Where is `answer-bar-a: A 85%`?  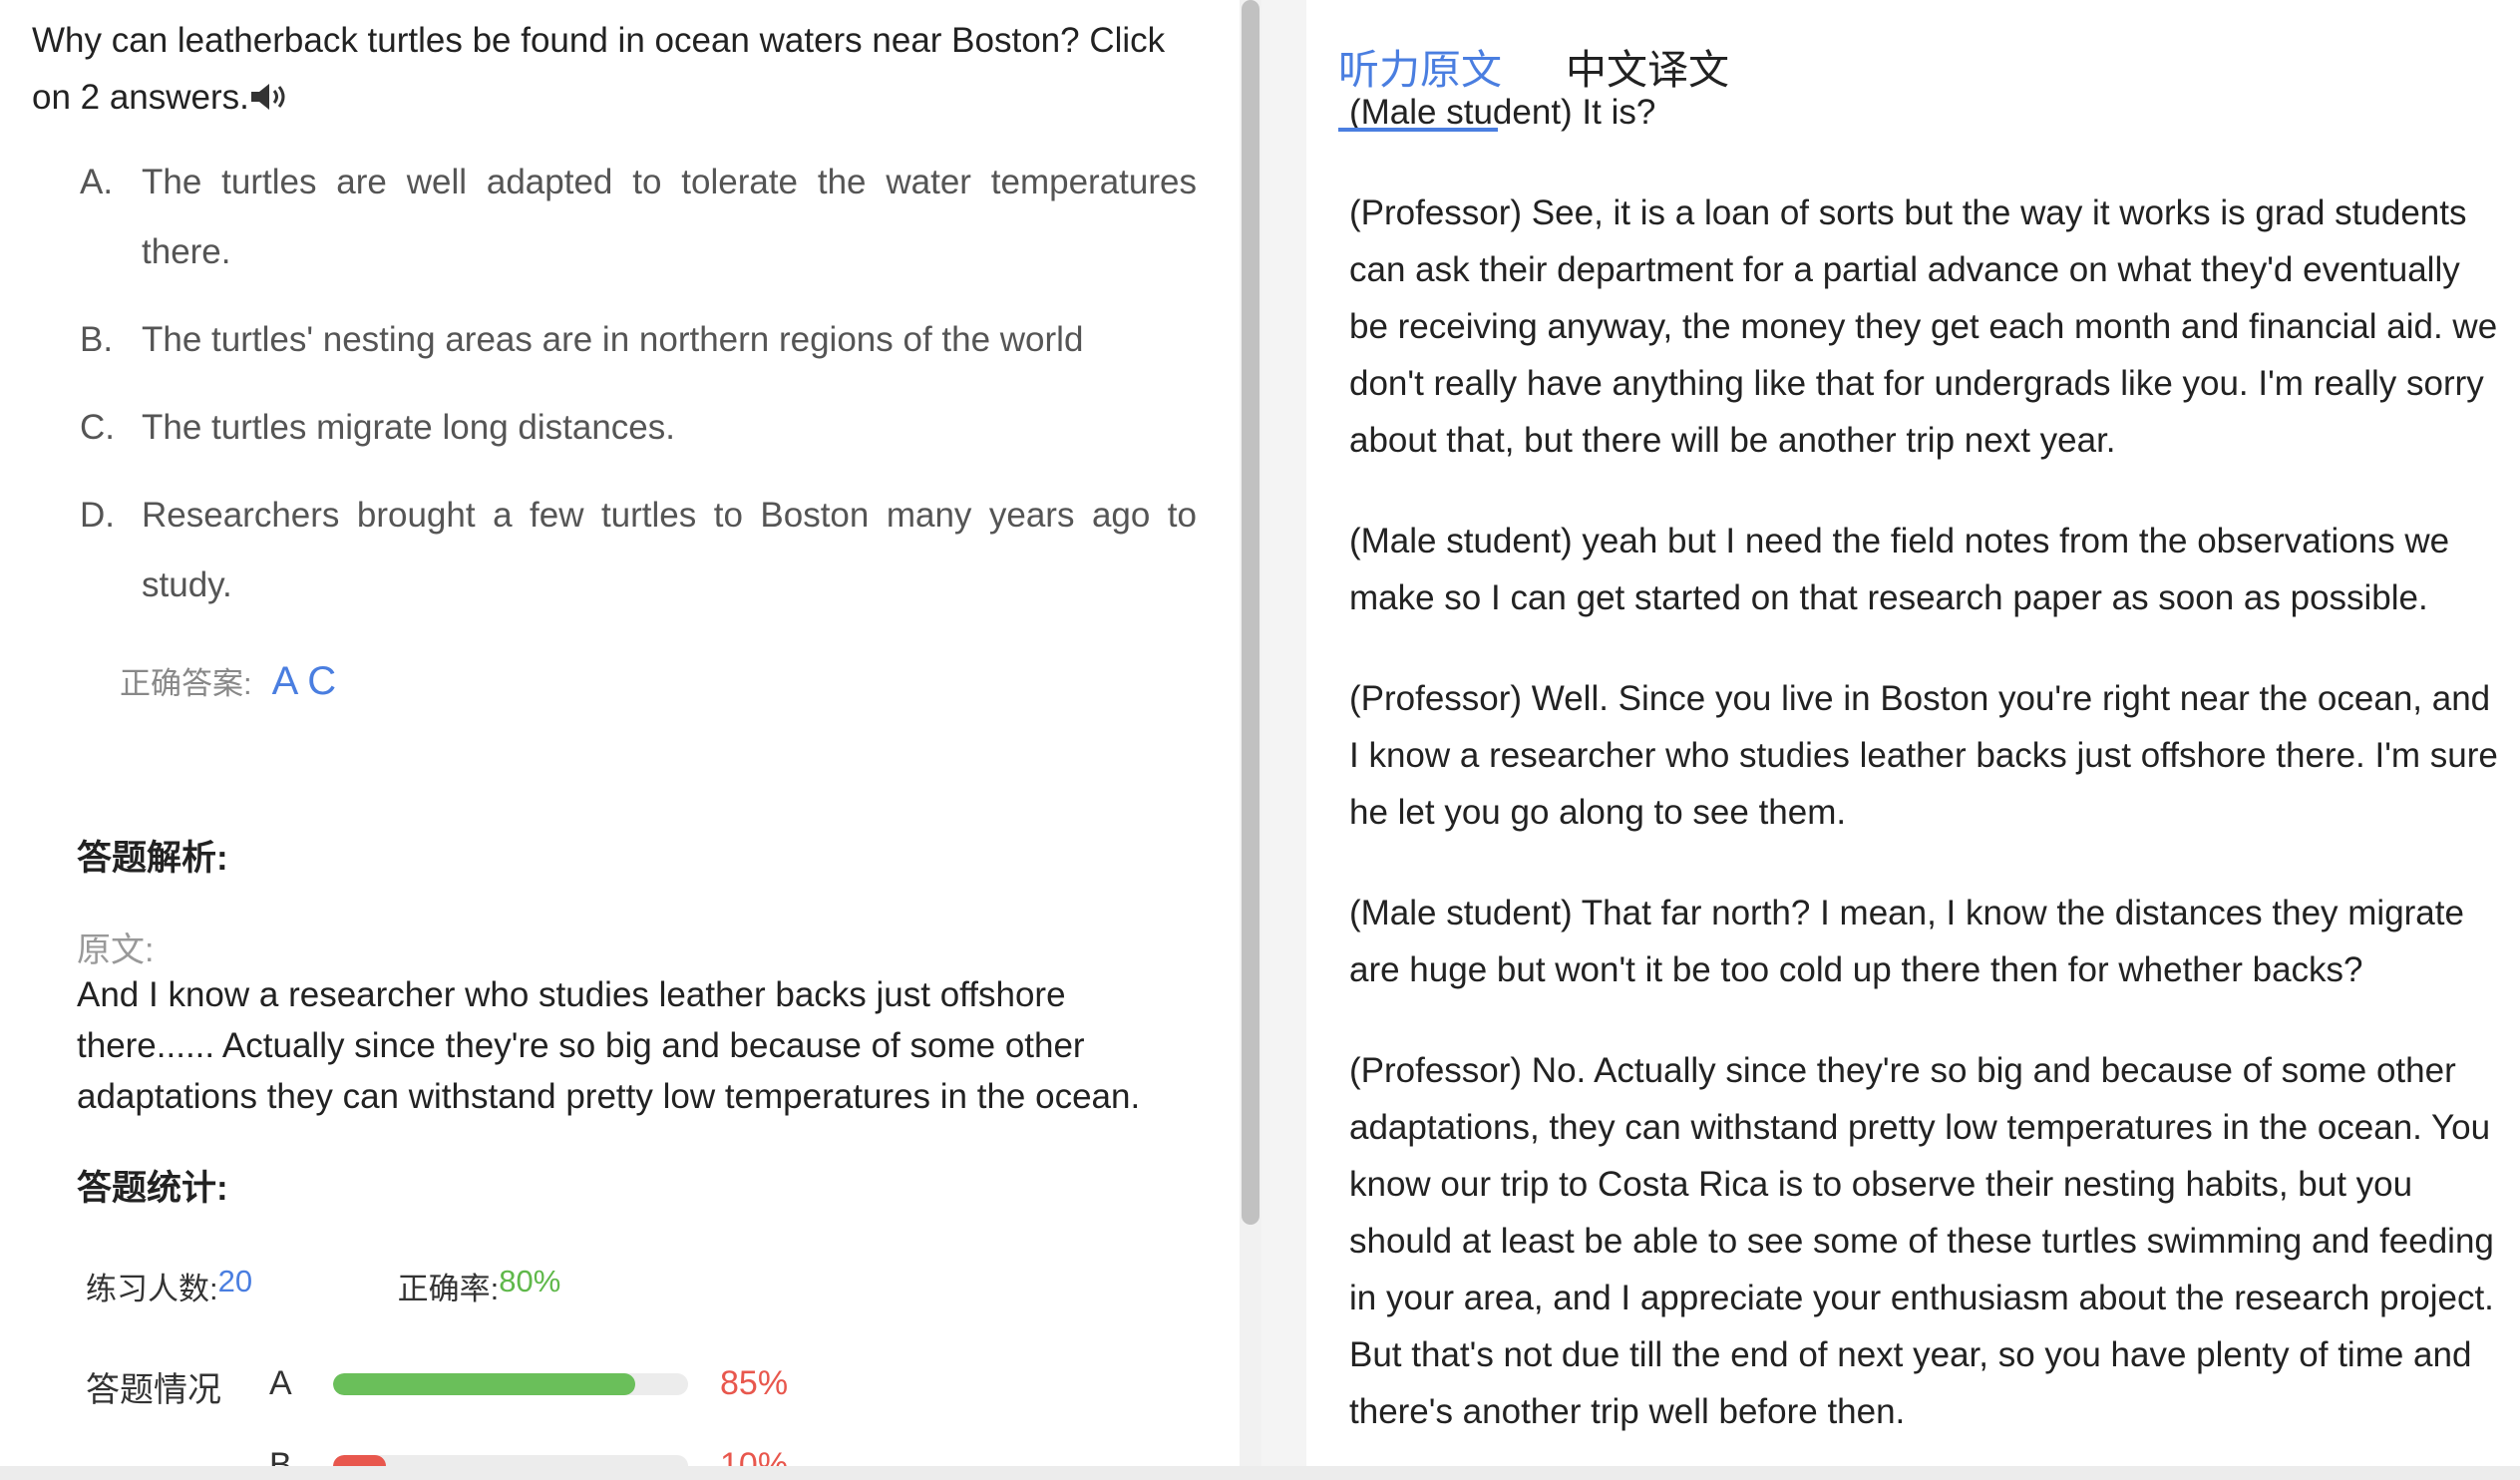 answer-bar-a: A 85% is located at coordinates (528, 1383).